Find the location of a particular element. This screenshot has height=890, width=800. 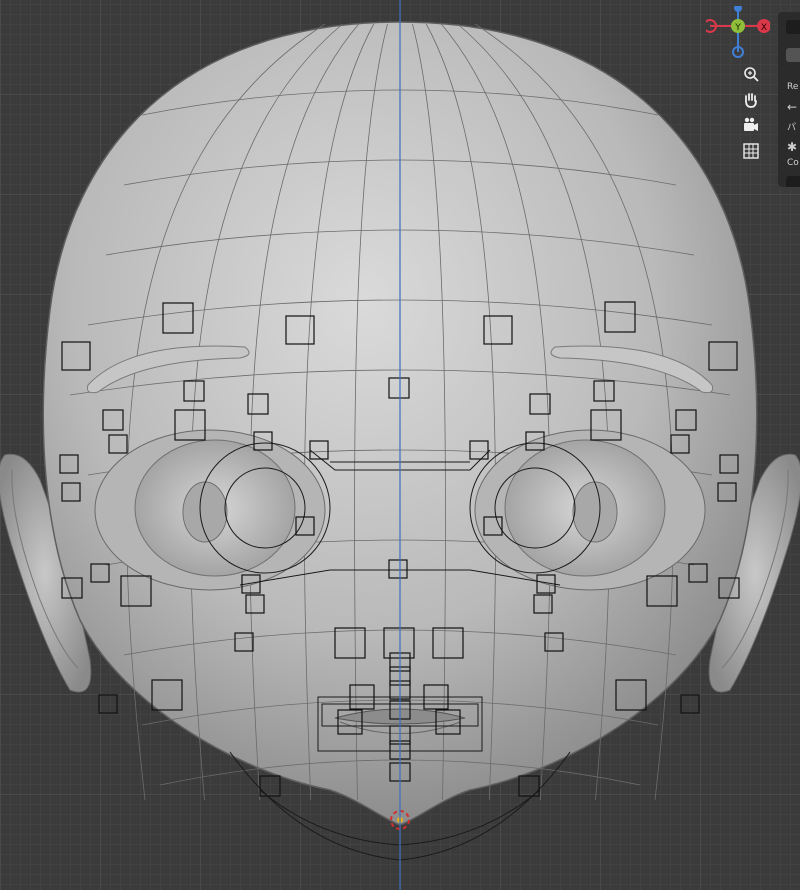

navigation-gizmo: X Y is located at coordinates (738, 34).